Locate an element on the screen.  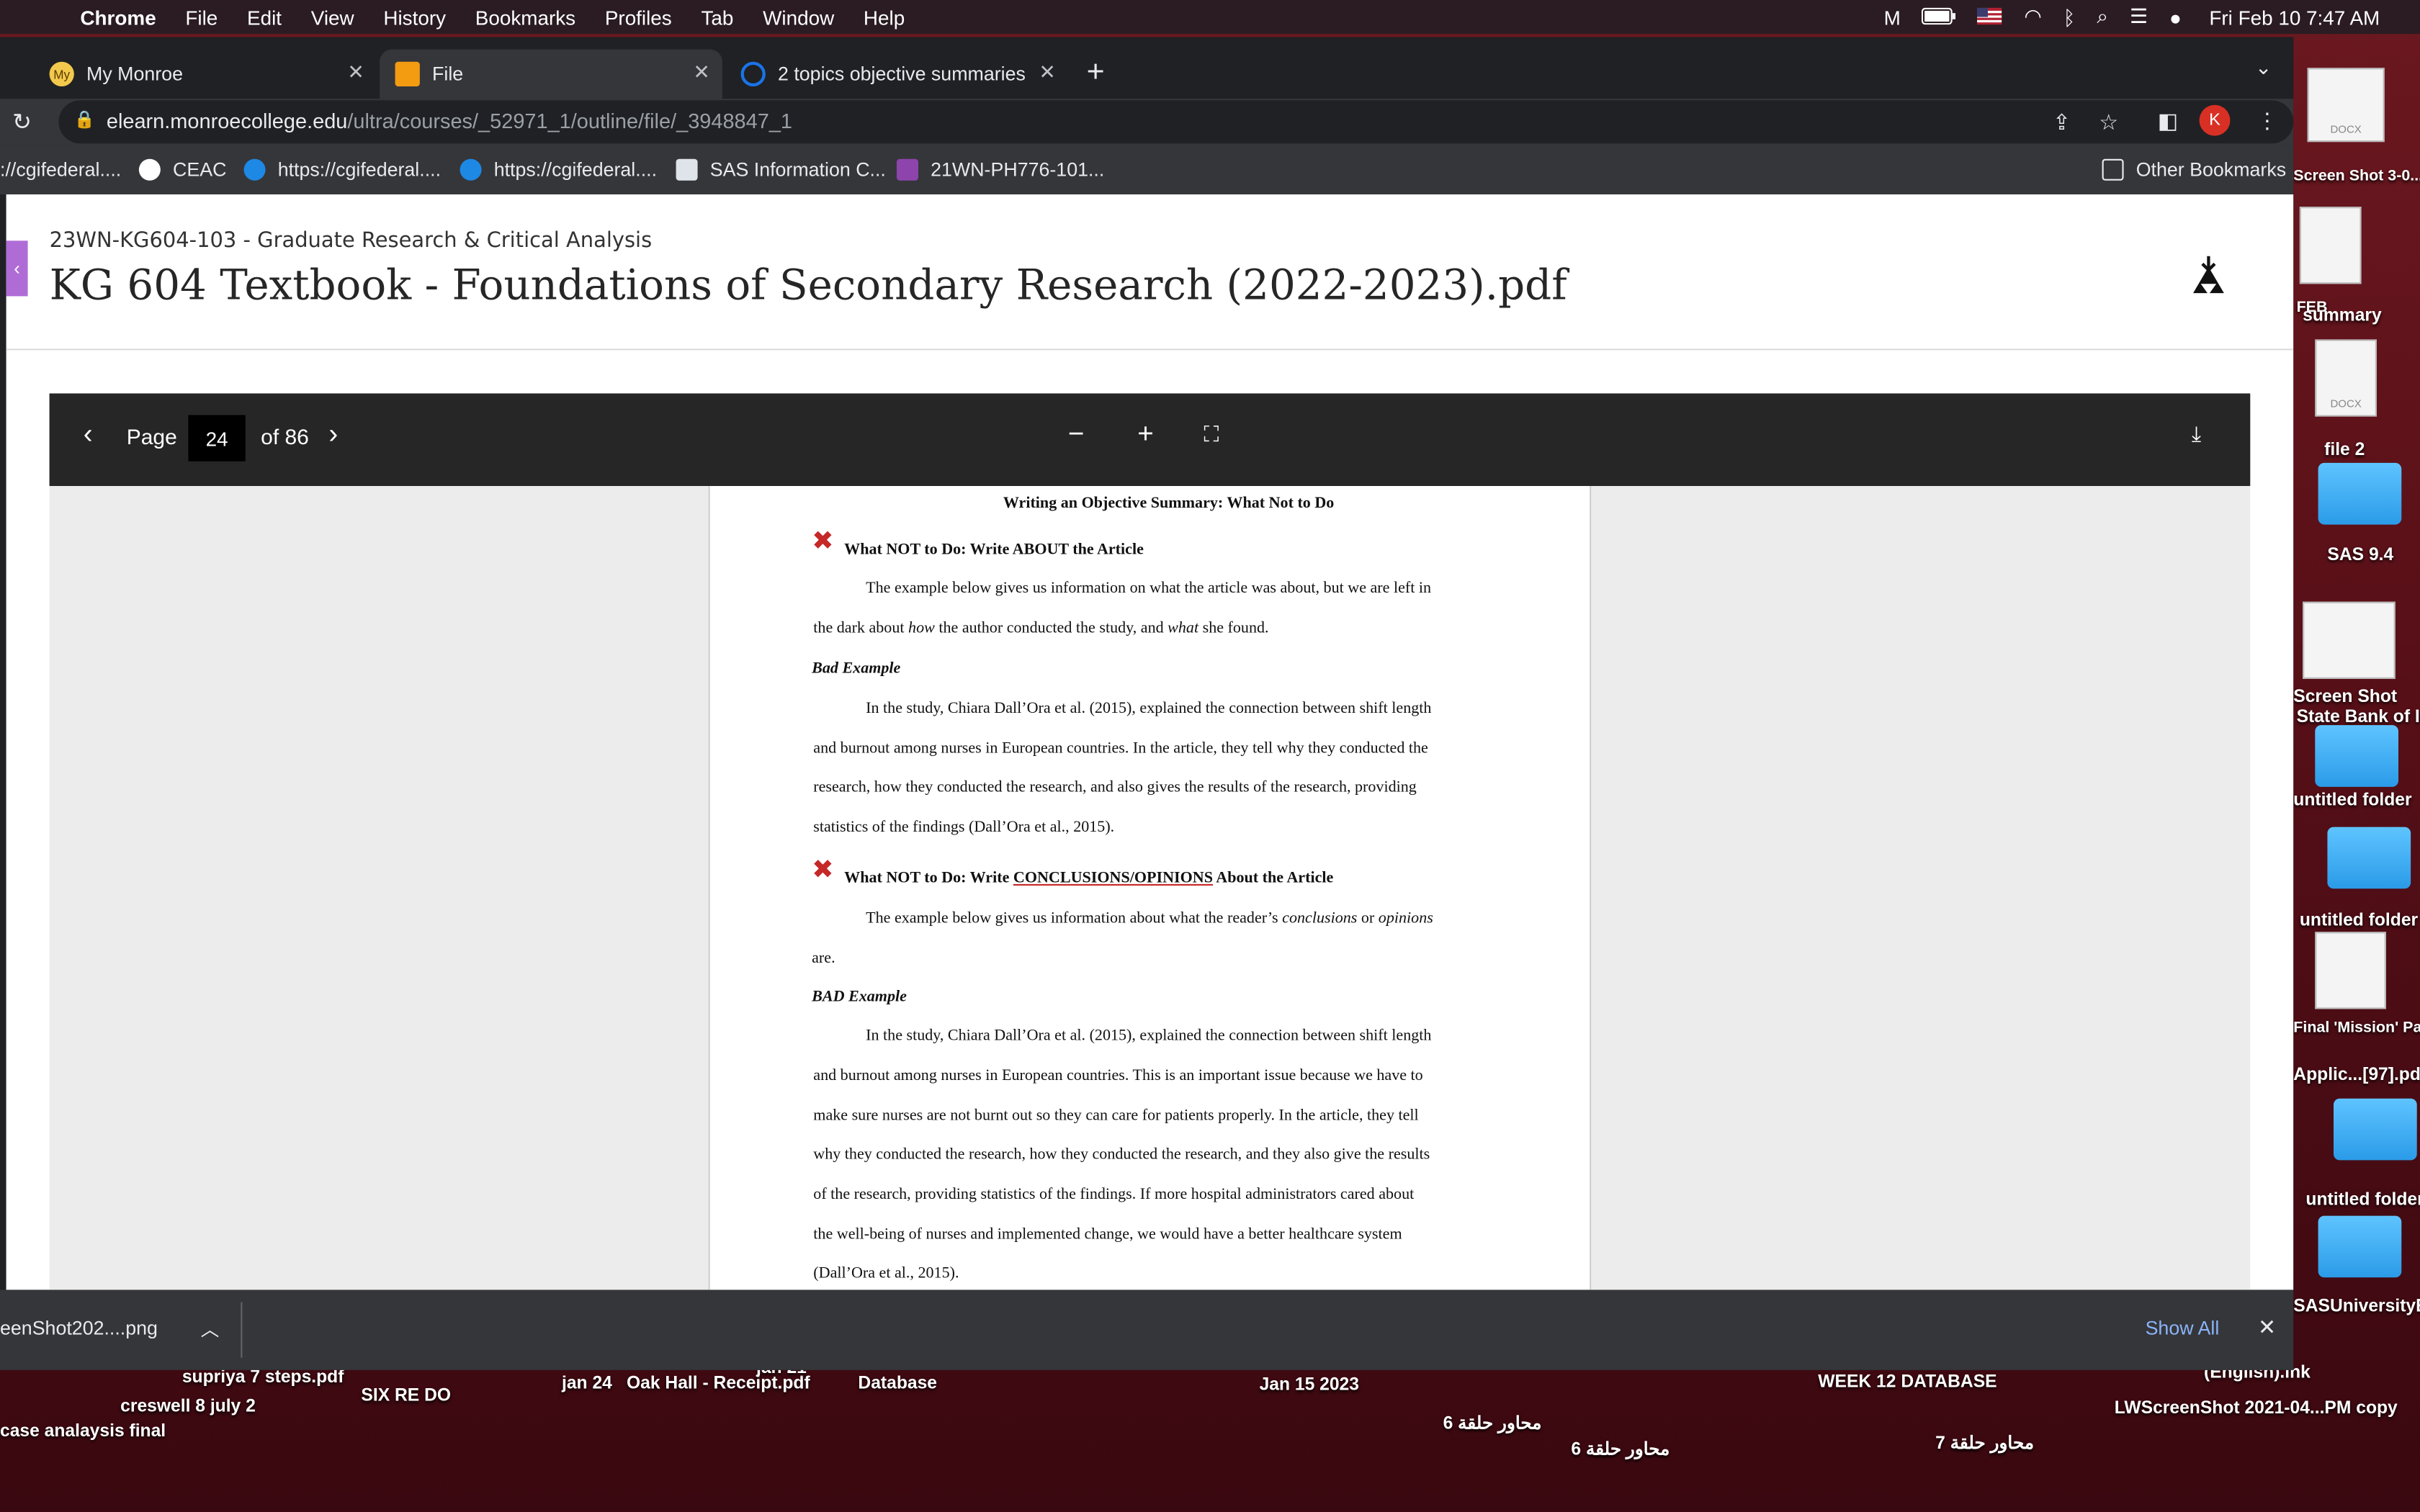
menu-history: History is located at coordinates (414, 17).